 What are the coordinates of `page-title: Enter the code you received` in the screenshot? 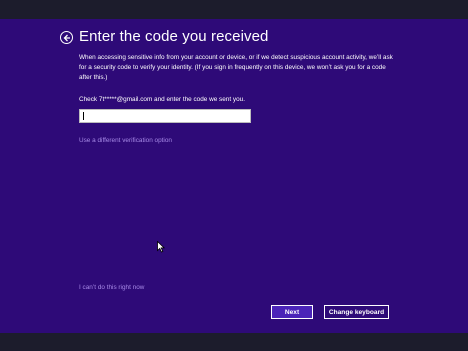 It's located at (174, 36).